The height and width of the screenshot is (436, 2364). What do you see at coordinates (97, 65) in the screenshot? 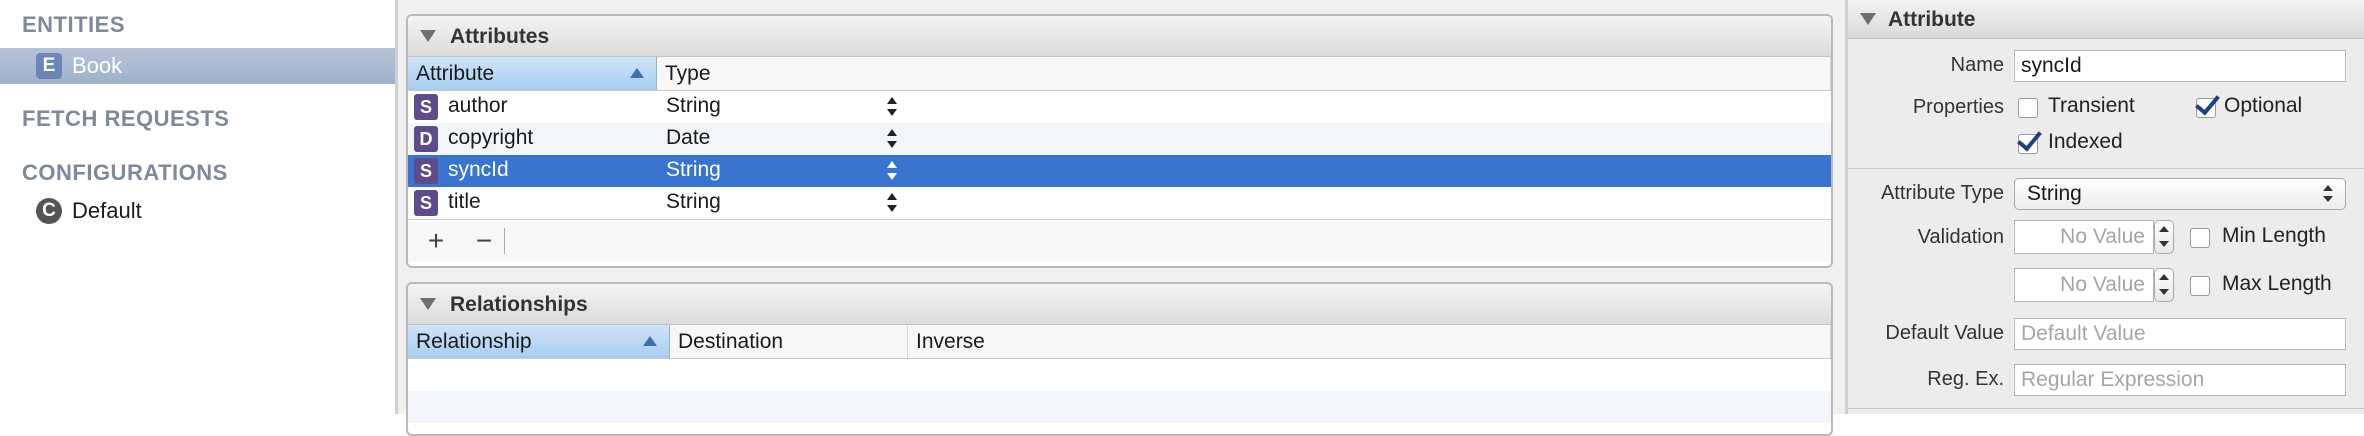
I see `entity-name: Book` at bounding box center [97, 65].